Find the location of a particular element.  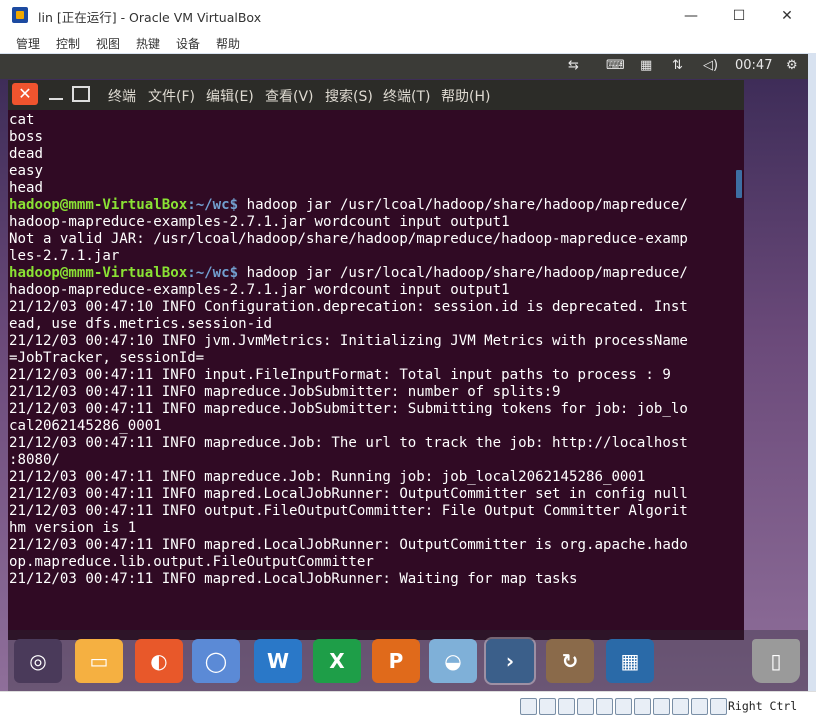

terminal-menu-edit: 编辑(E) is located at coordinates (230, 96).